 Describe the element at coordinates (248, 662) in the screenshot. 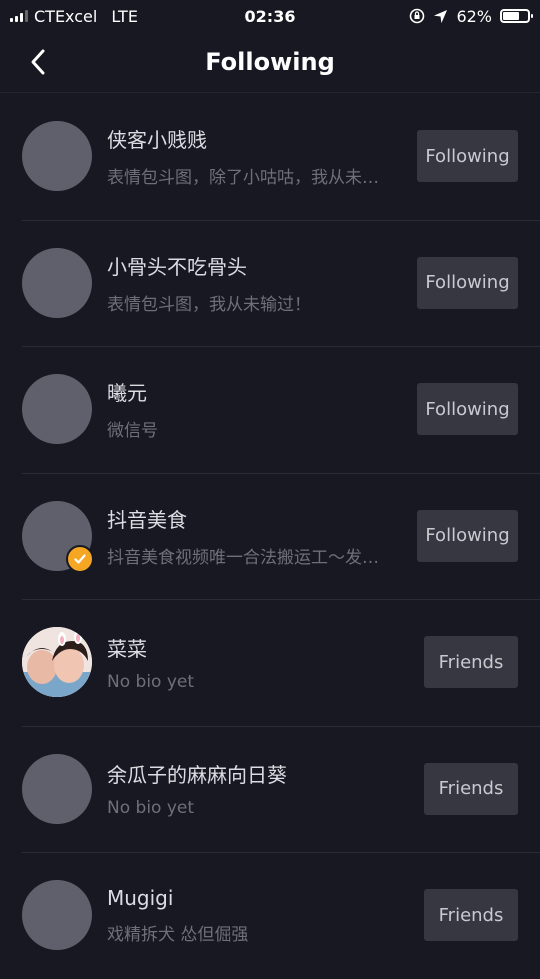

I see `user-info: 菜菜 No bio yet` at that location.